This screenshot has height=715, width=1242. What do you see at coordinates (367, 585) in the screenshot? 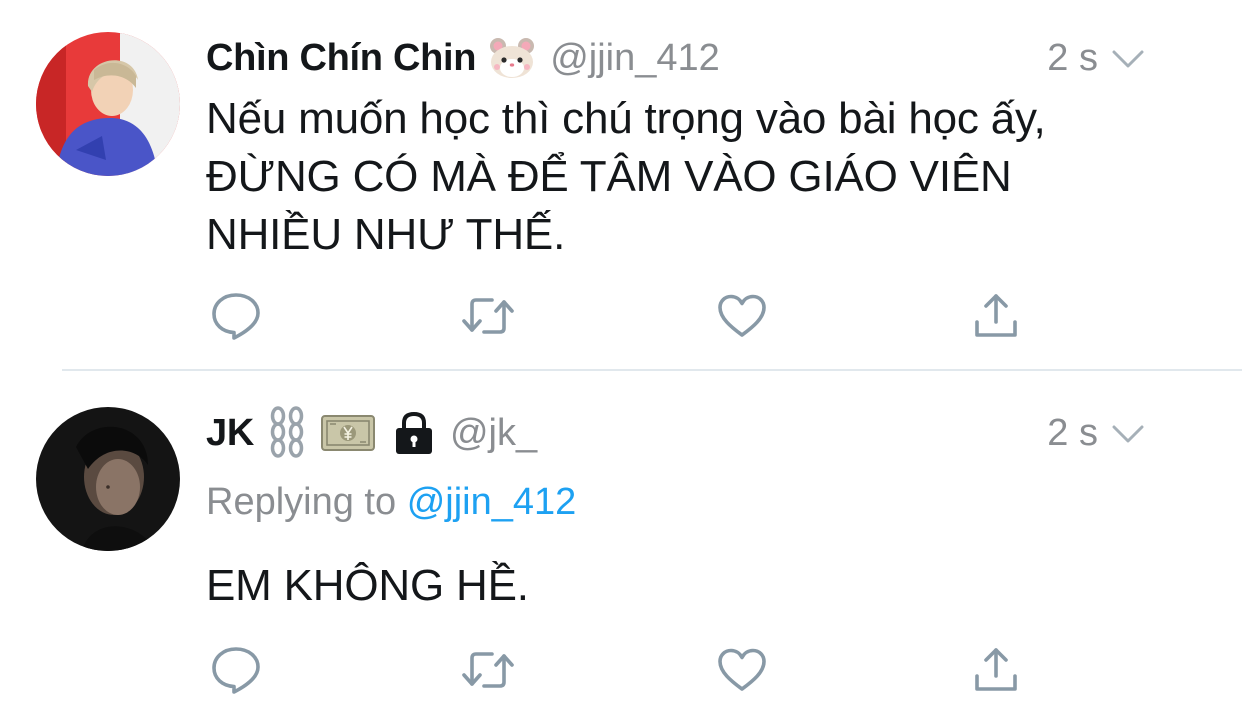
I see `tweet-text-line: EM KHÔNG HỀ.` at bounding box center [367, 585].